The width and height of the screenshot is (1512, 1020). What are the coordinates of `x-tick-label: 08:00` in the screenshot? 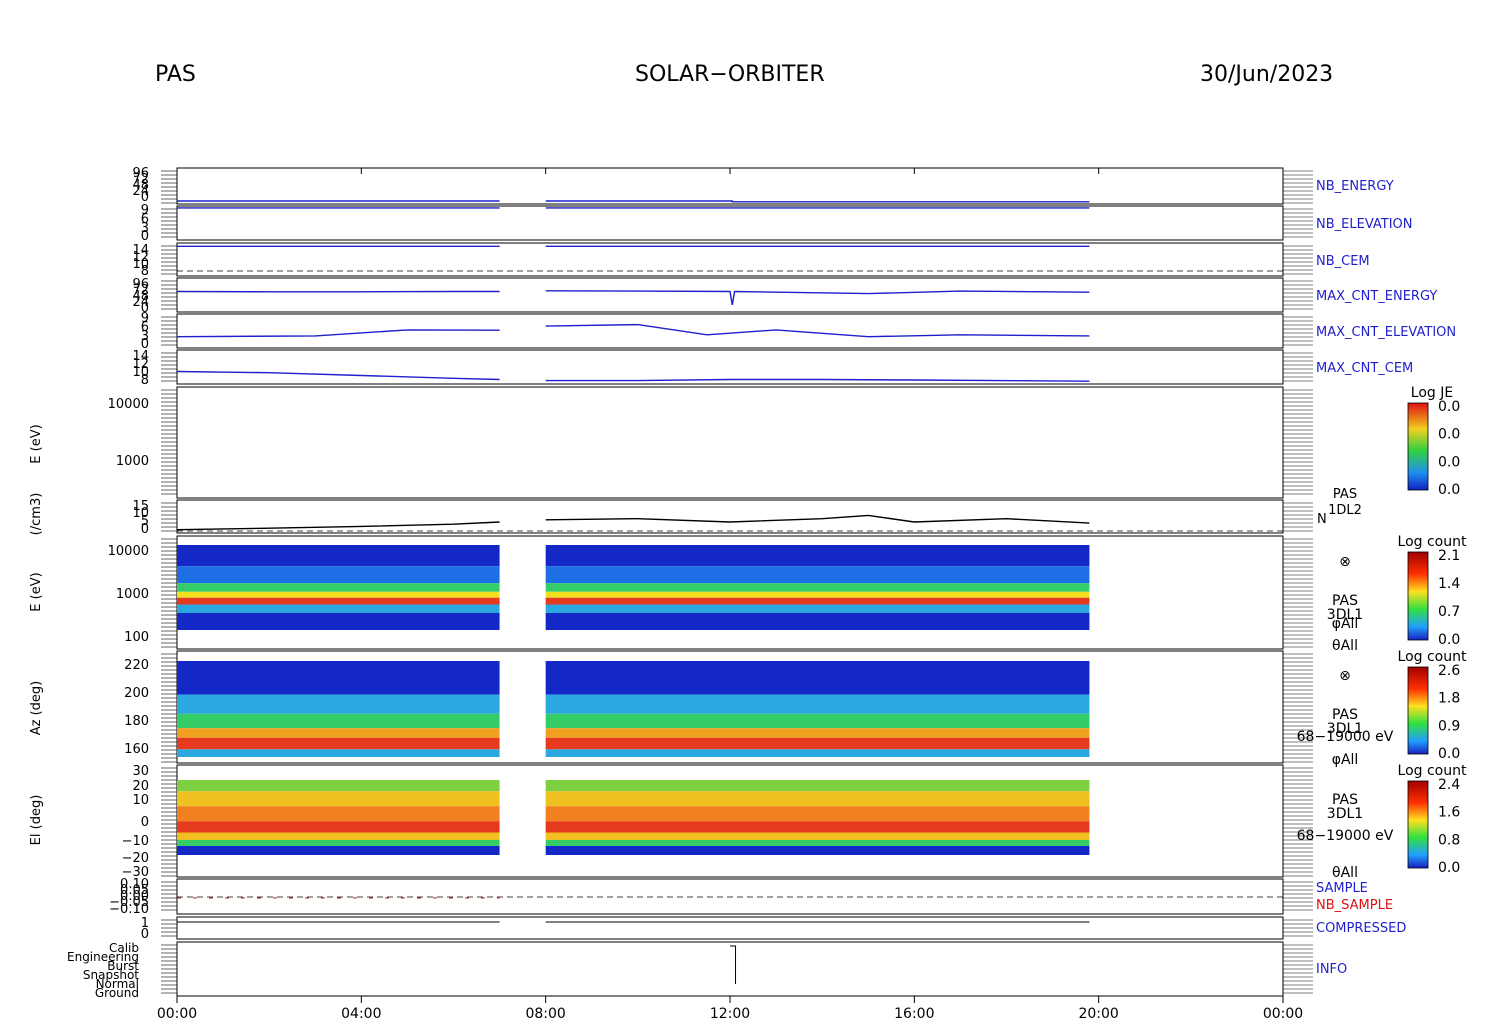 It's located at (545, 1013).